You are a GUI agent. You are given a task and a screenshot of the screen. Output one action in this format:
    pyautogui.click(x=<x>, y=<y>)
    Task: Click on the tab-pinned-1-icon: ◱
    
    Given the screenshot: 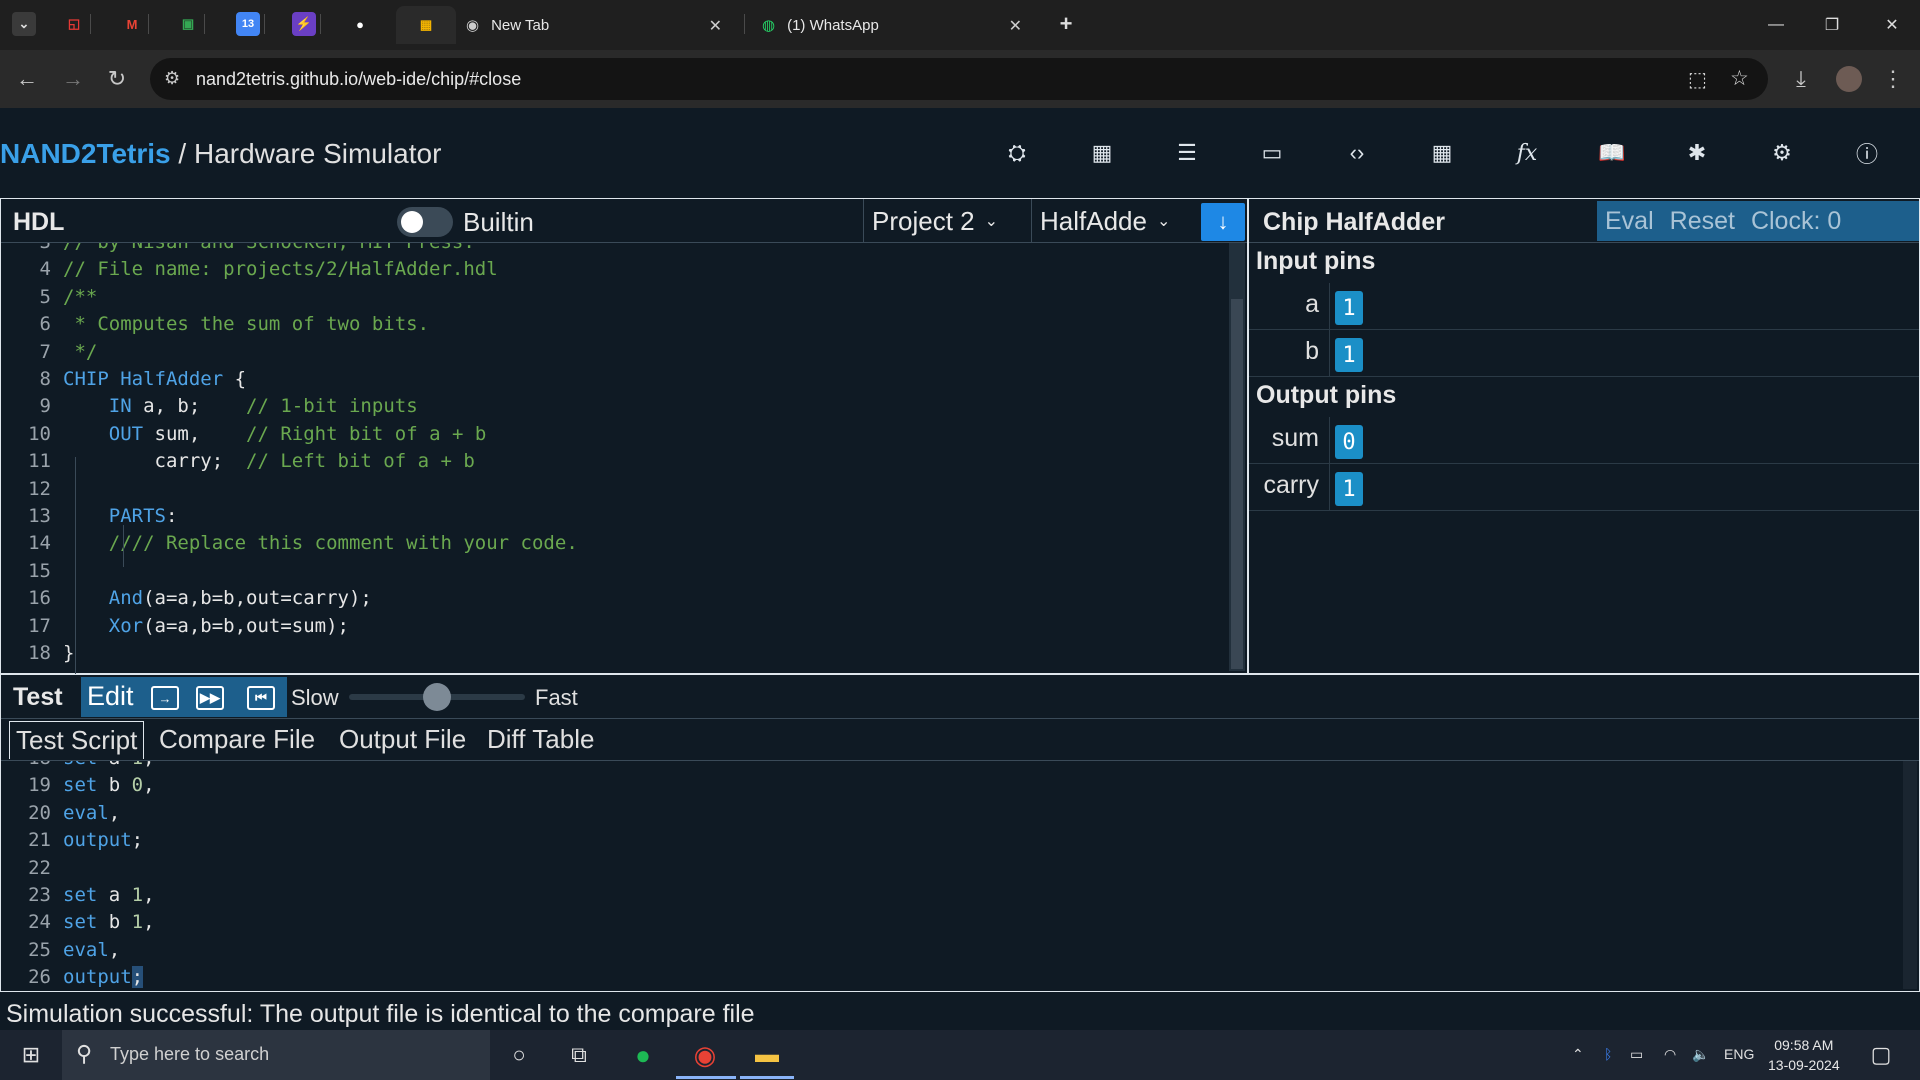 What is the action you would take?
    pyautogui.click(x=74, y=24)
    